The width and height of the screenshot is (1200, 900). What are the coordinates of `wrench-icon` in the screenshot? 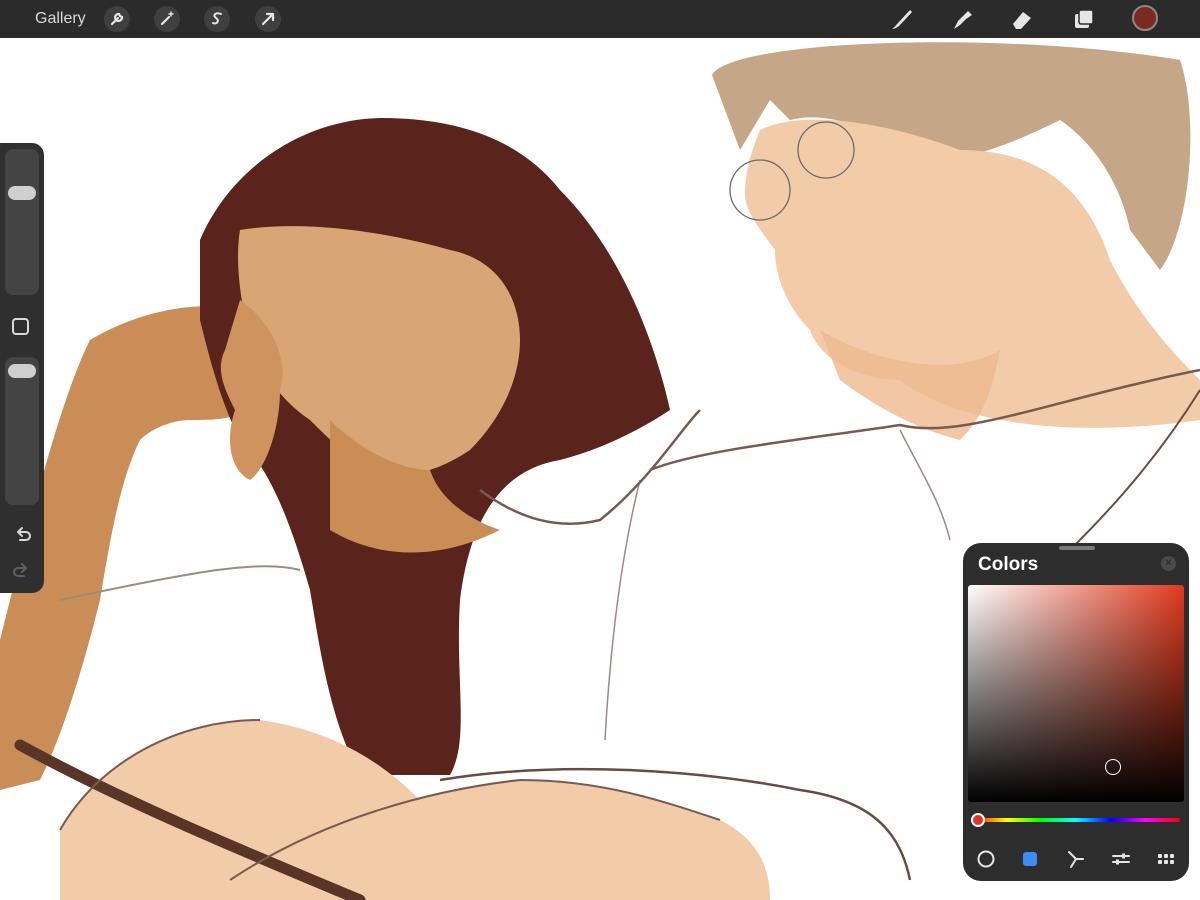 It's located at (117, 19).